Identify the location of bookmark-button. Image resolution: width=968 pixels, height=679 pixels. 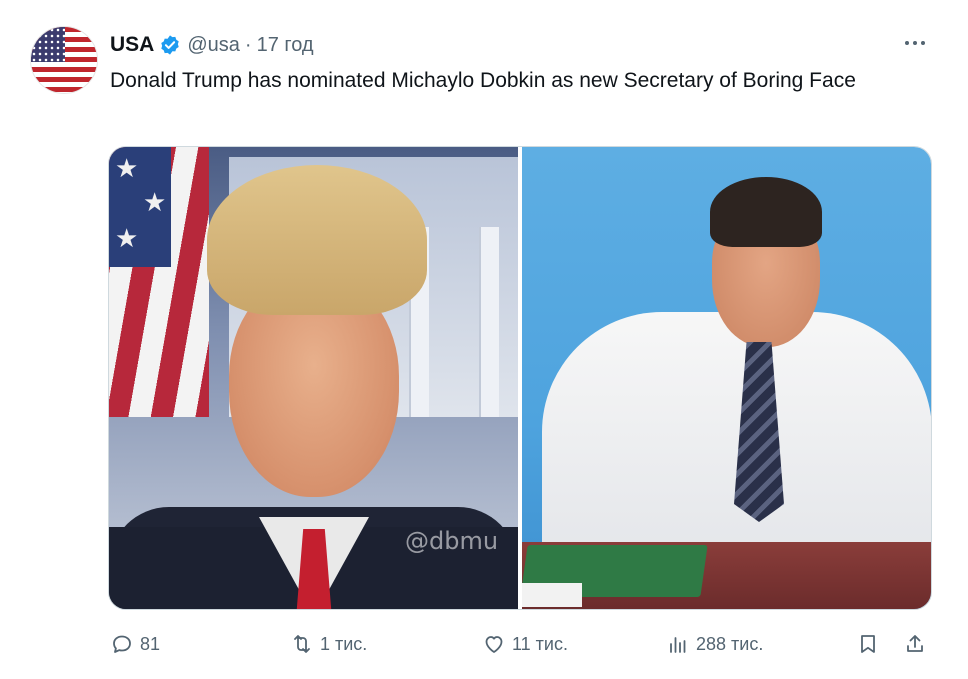
(868, 644).